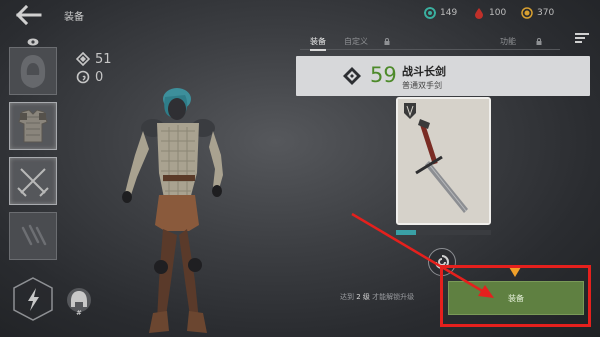 This screenshot has width=600, height=337. What do you see at coordinates (94, 59) in the screenshot?
I see `stat-power: 51` at bounding box center [94, 59].